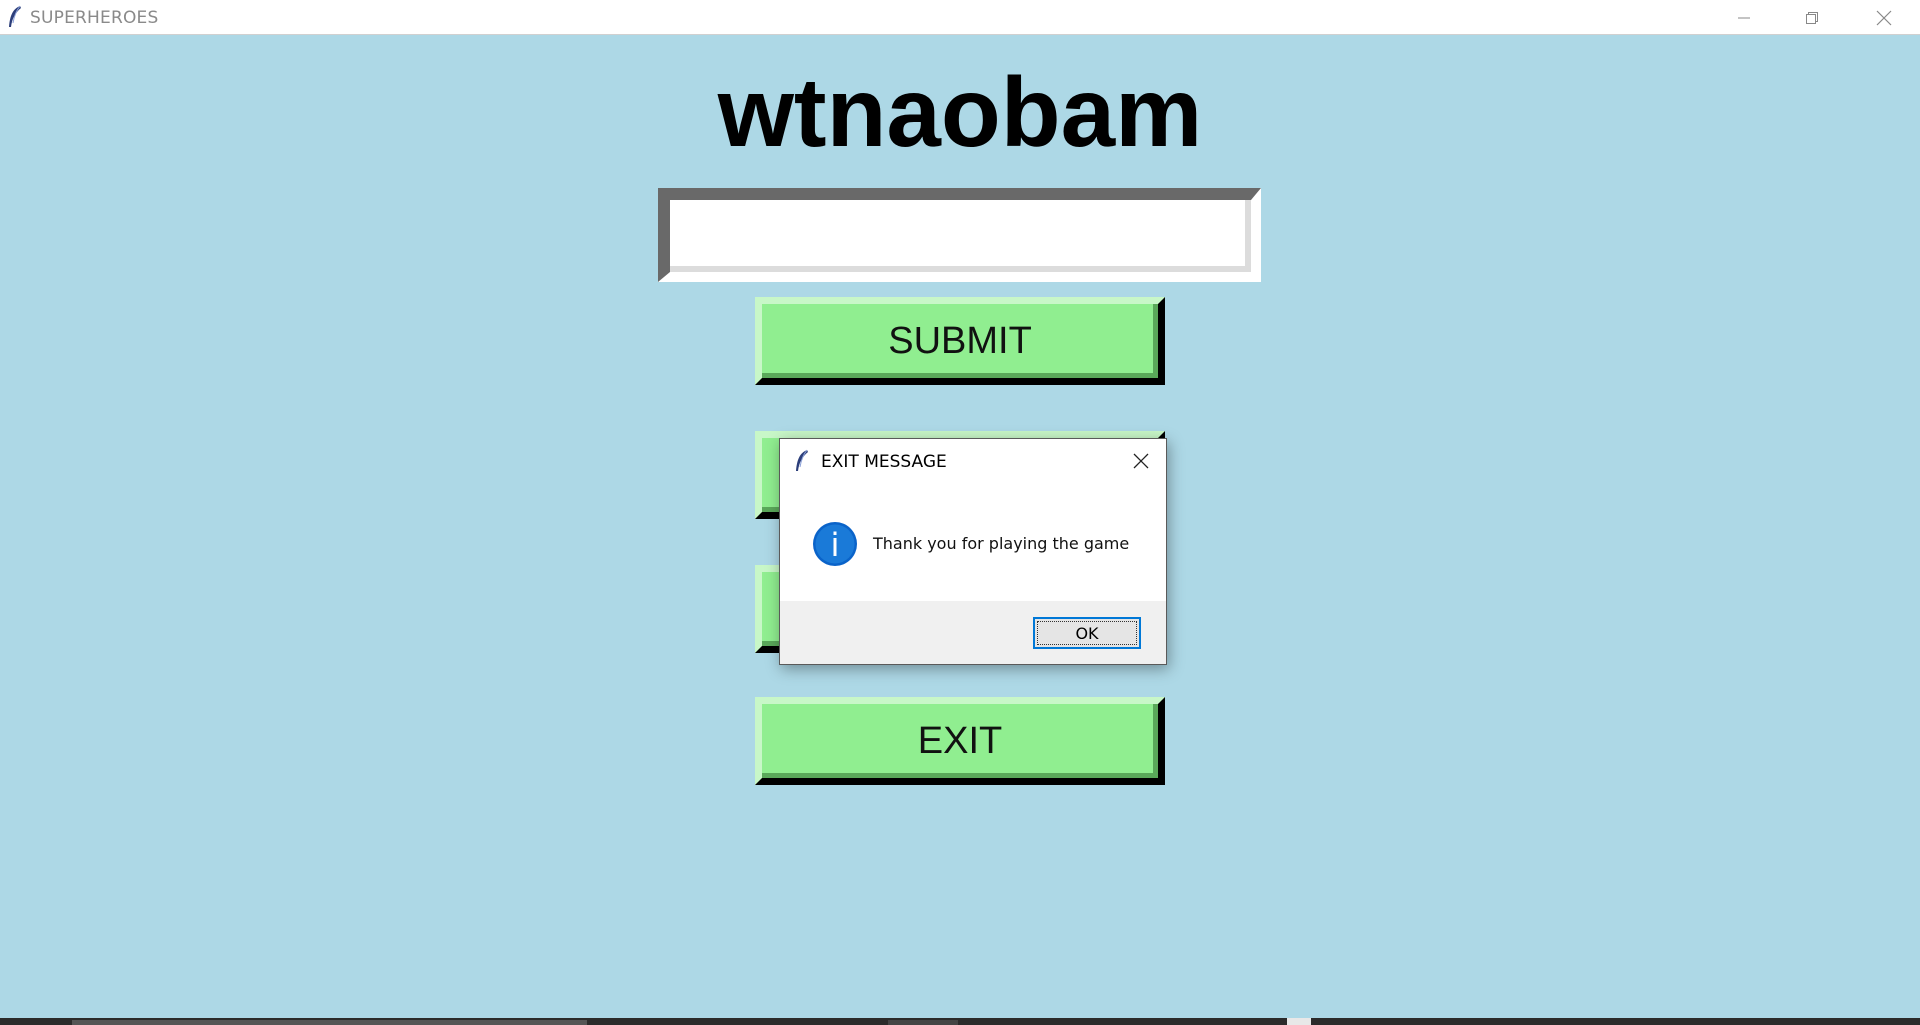  I want to click on answer-entry-inner, so click(960, 236).